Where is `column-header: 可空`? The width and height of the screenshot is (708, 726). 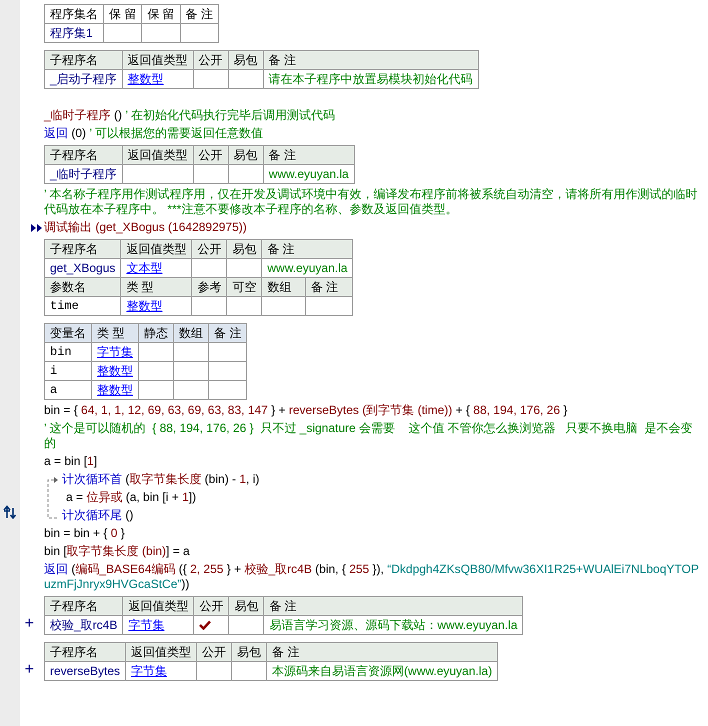 column-header: 可空 is located at coordinates (244, 287).